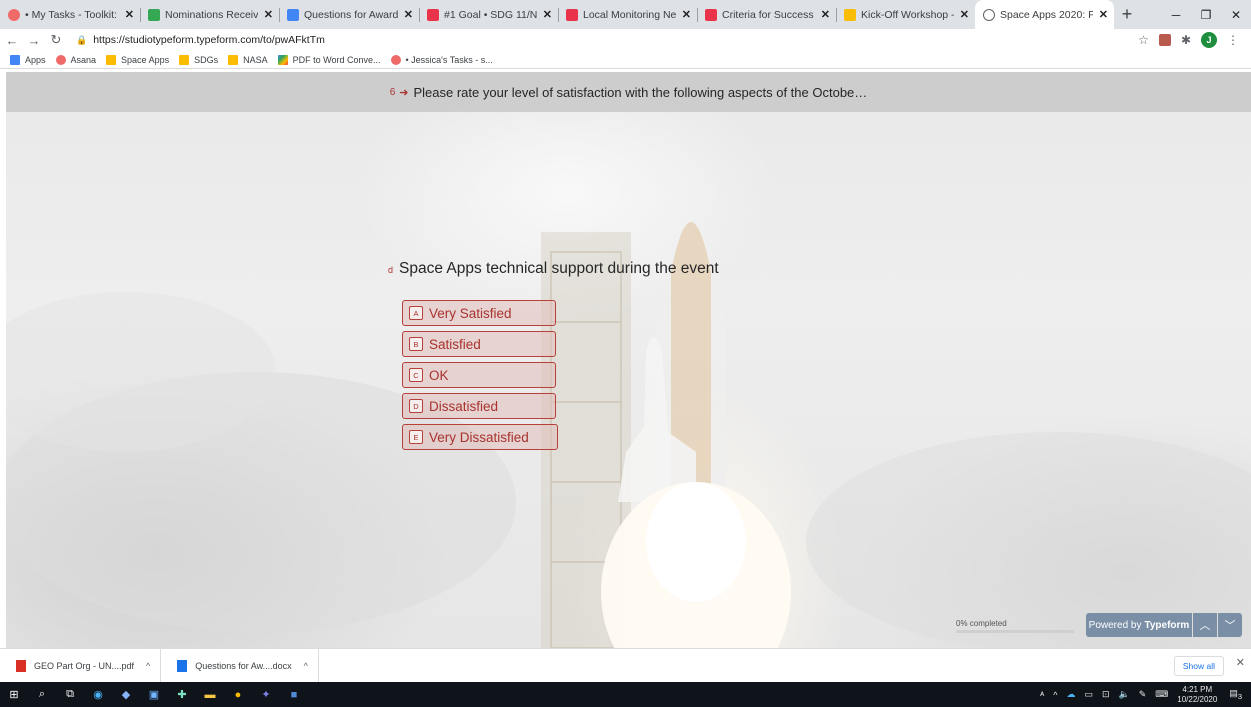 Image resolution: width=1251 pixels, height=707 pixels. I want to click on pen-icon: ✎, so click(1143, 694).